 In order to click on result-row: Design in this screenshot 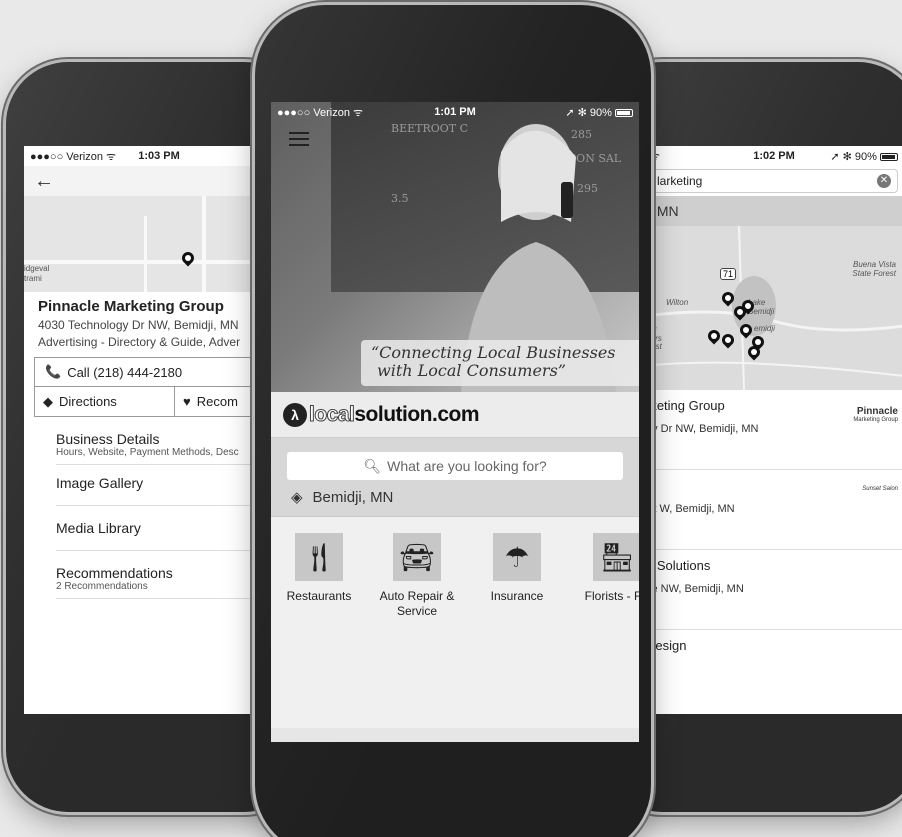, I will do `click(773, 670)`.